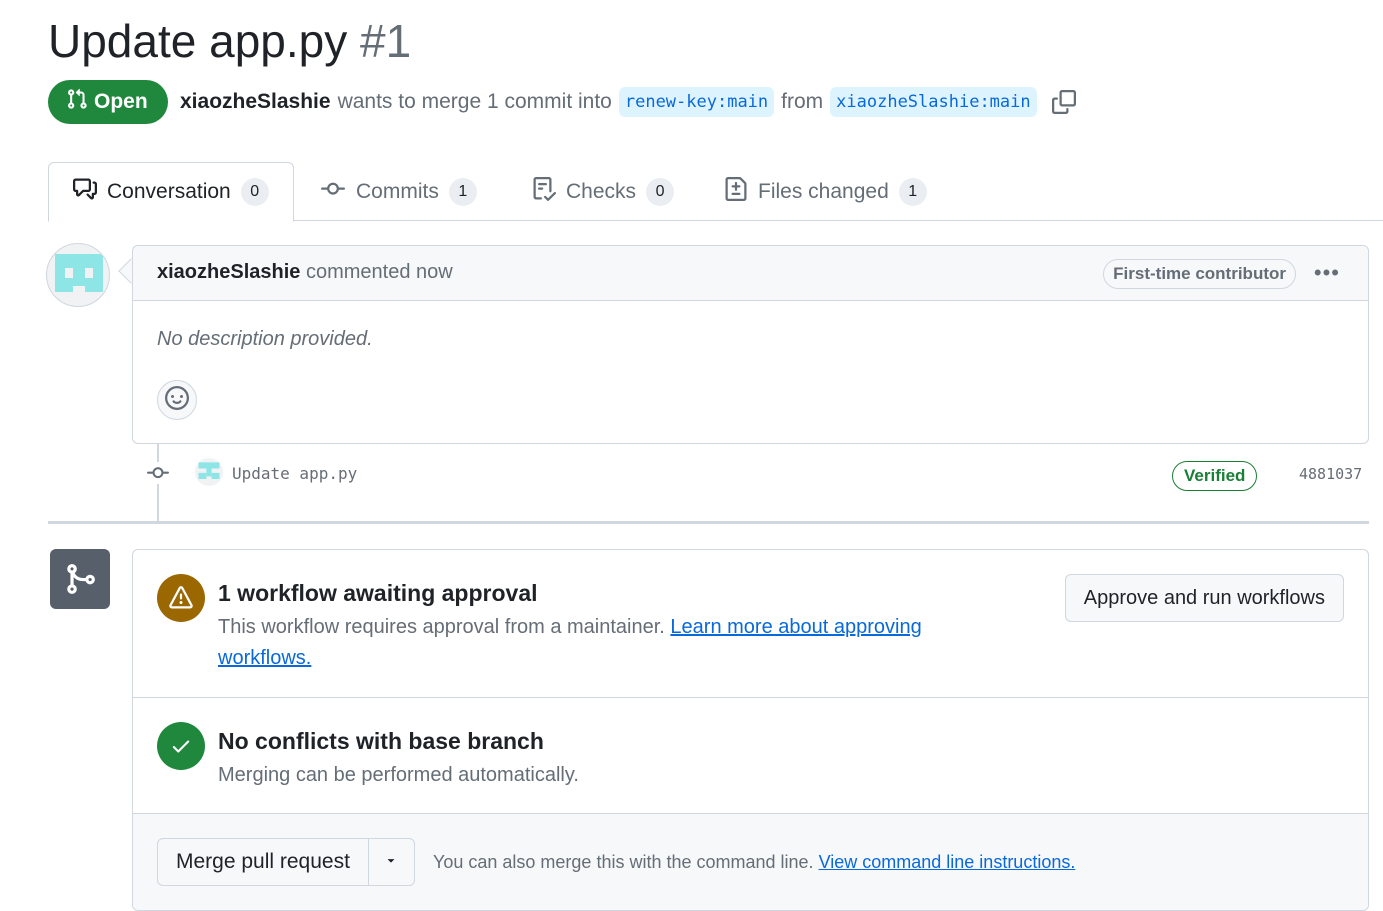  What do you see at coordinates (121, 101) in the screenshot?
I see `state-label: Open` at bounding box center [121, 101].